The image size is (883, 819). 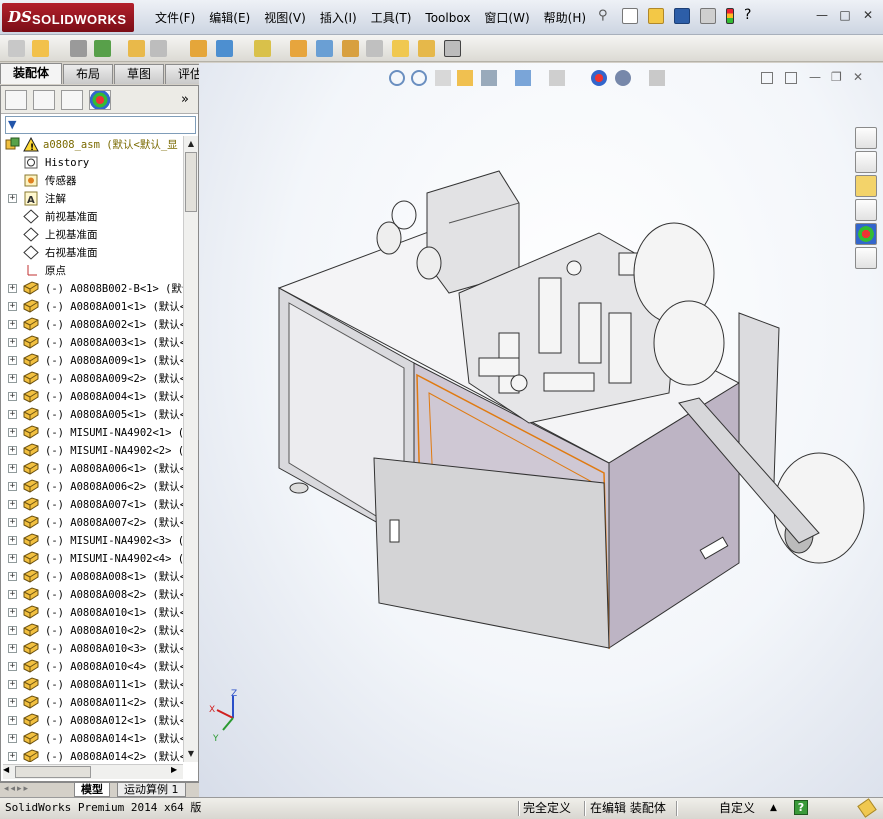 I want to click on tree-component-item: + (-) A0808B002-B<1> (默认, so click(x=92, y=289).